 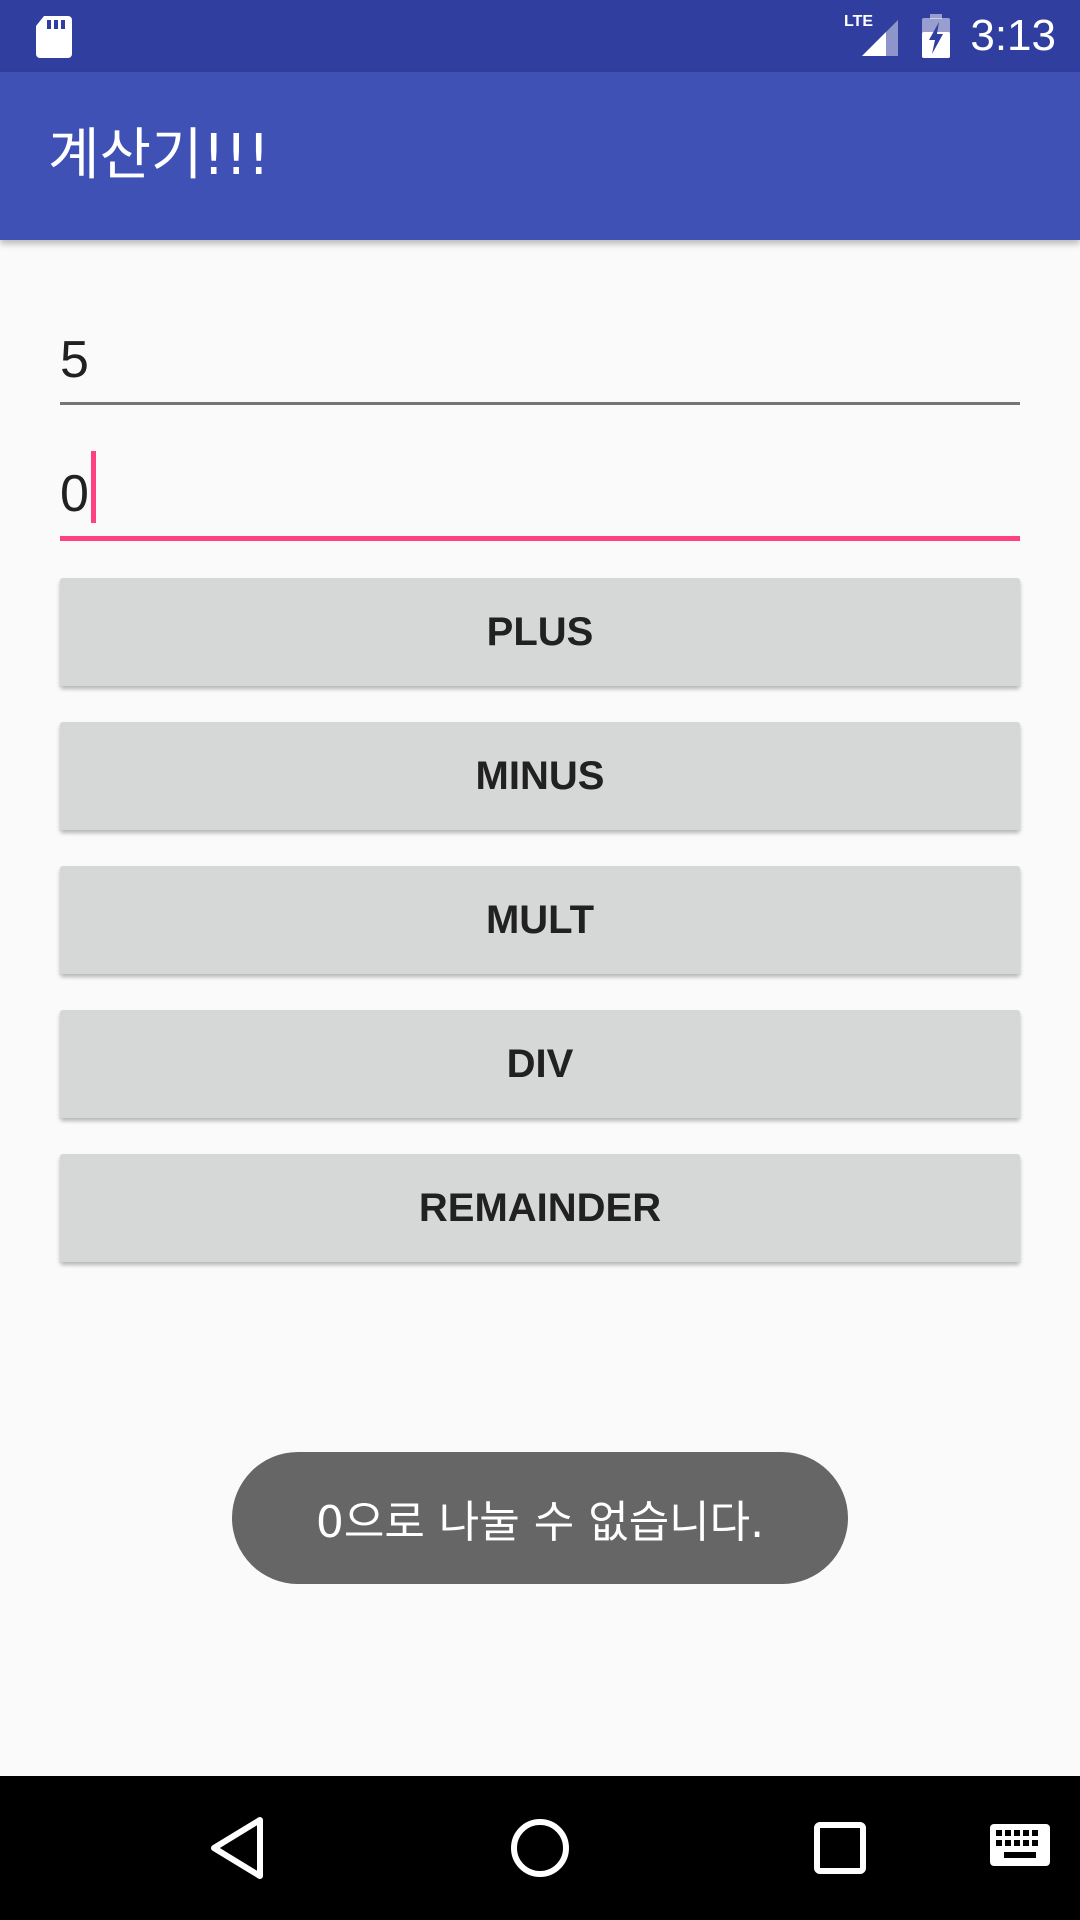 What do you see at coordinates (159, 155) in the screenshot?
I see `app-title: 계산기!!!` at bounding box center [159, 155].